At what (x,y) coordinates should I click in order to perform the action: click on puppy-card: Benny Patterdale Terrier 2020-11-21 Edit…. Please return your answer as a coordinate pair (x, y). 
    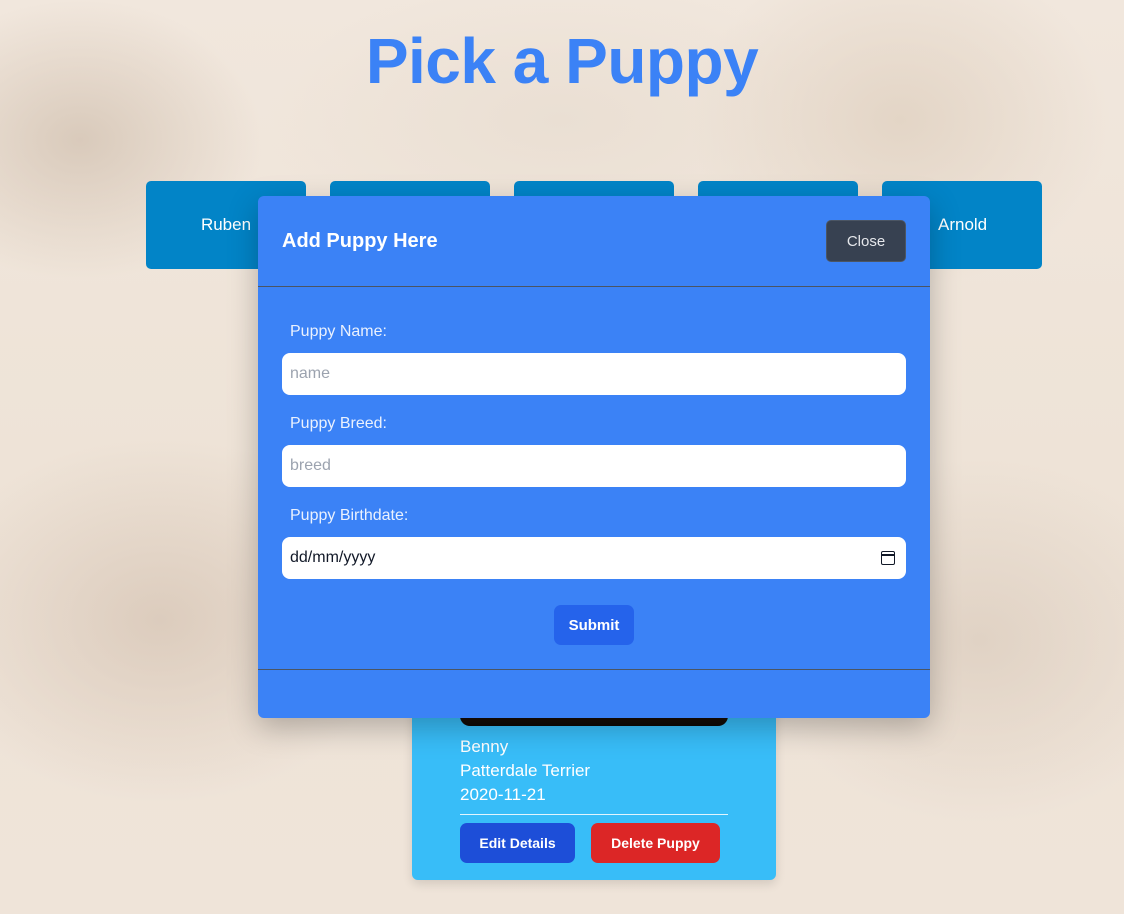
    Looking at the image, I should click on (594, 785).